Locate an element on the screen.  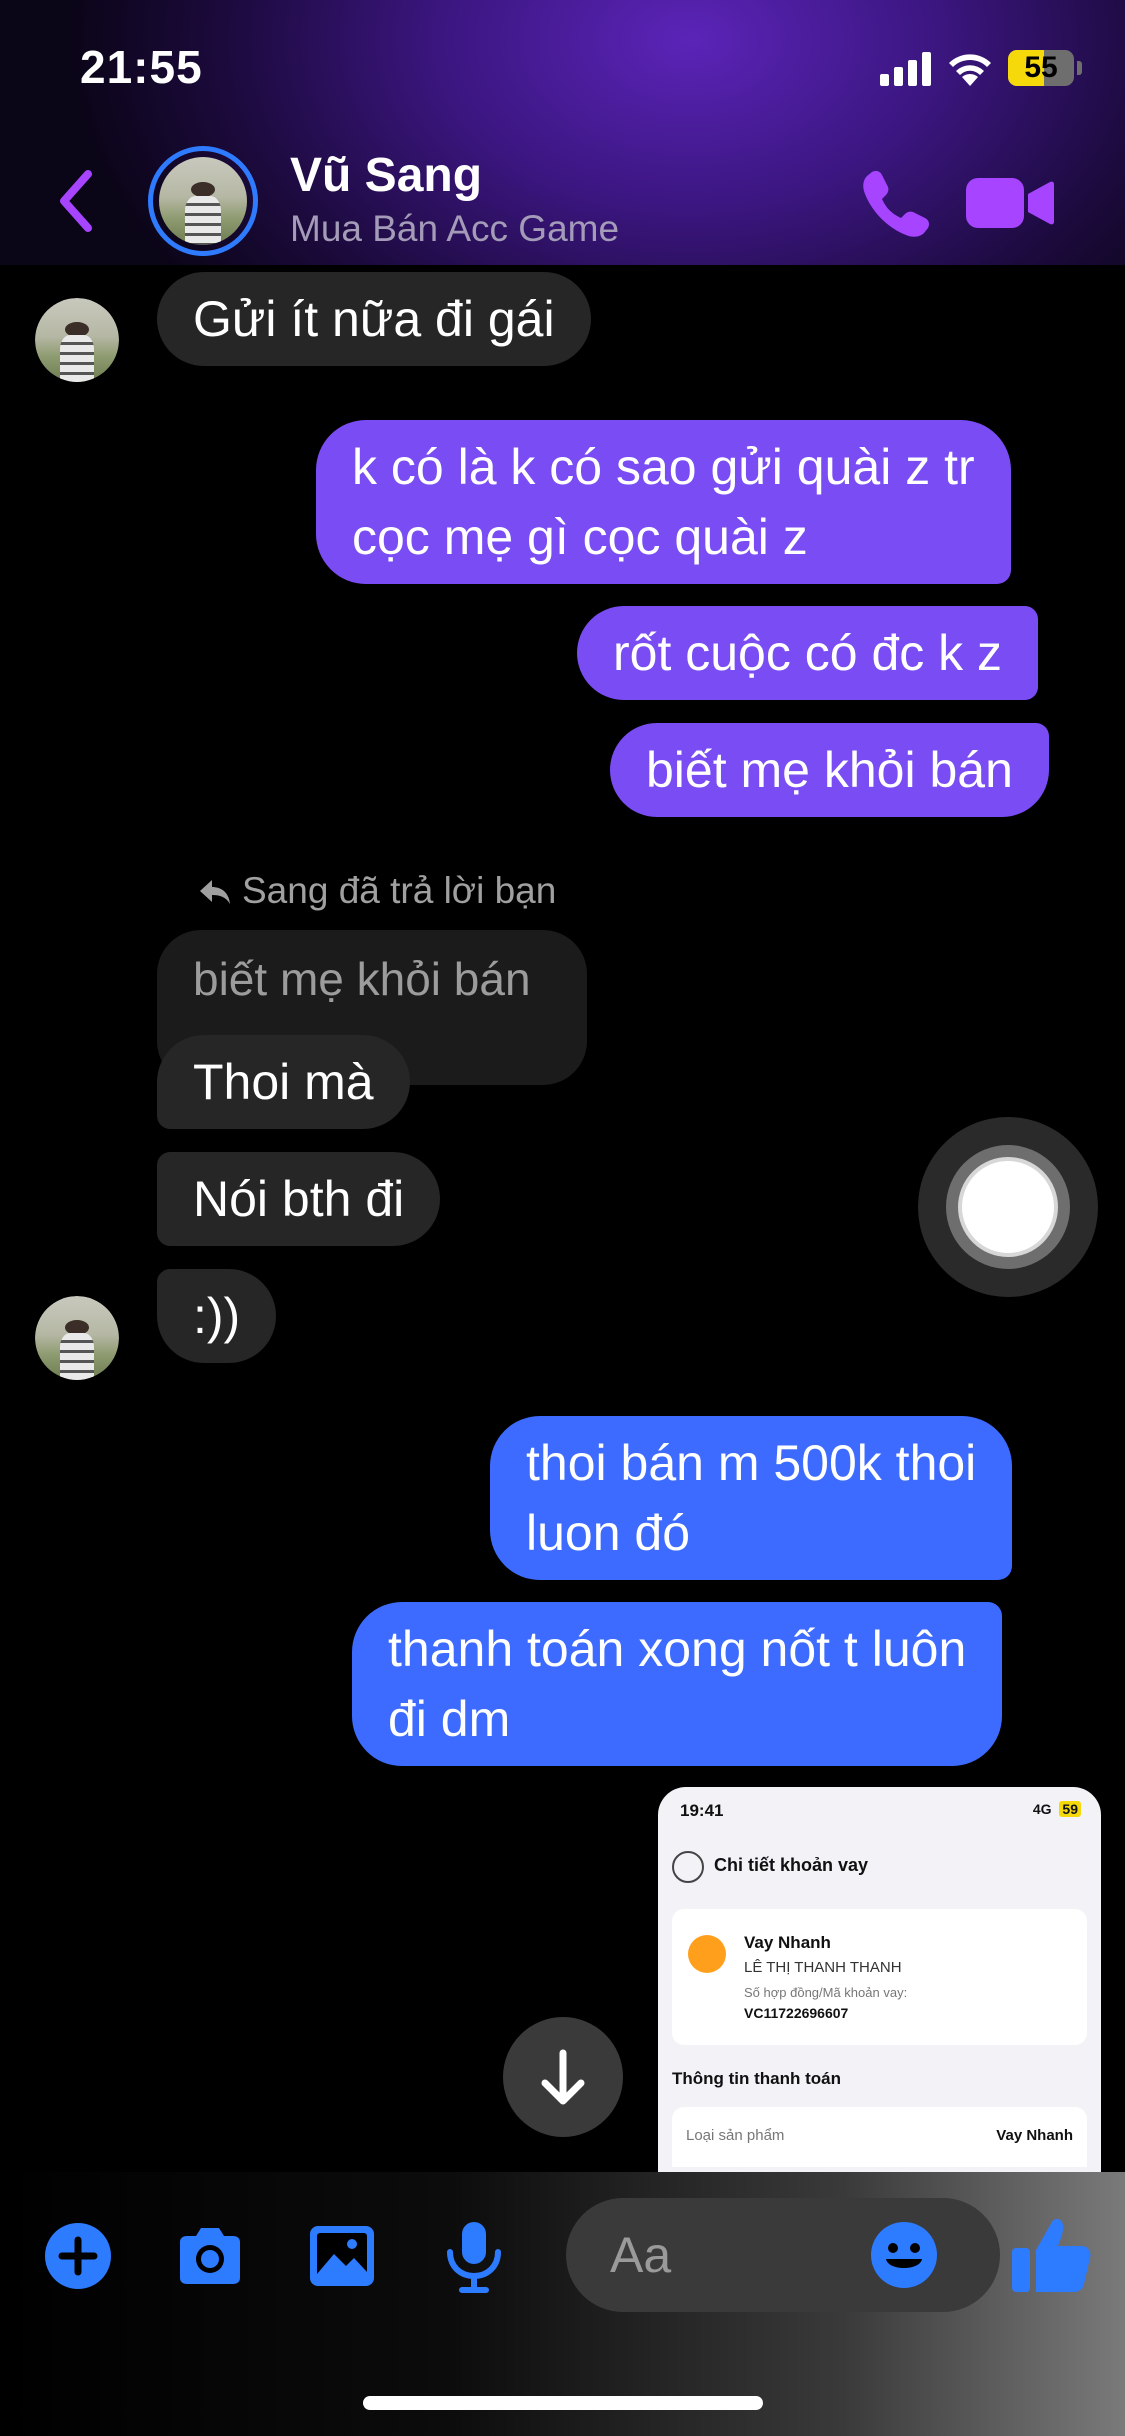
message-text: Nói bth đi is located at coordinates (299, 1199).